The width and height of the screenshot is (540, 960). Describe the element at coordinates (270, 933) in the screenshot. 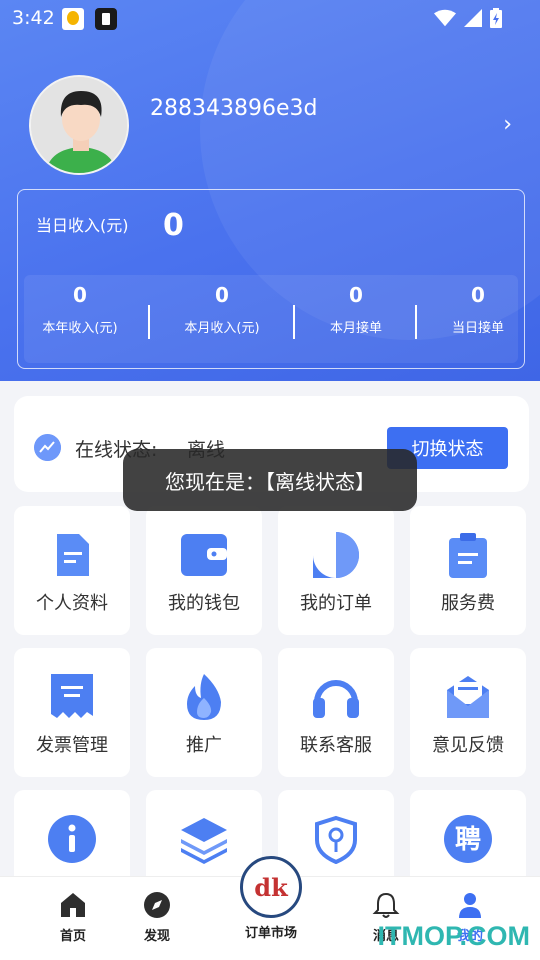

I see `nav-label: 订单市场` at that location.